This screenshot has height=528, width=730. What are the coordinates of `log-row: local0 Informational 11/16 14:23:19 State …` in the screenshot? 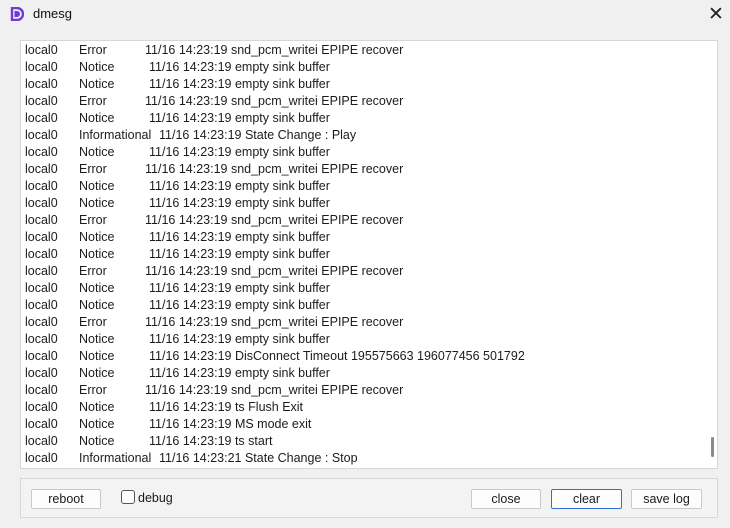 It's located at (361, 135).